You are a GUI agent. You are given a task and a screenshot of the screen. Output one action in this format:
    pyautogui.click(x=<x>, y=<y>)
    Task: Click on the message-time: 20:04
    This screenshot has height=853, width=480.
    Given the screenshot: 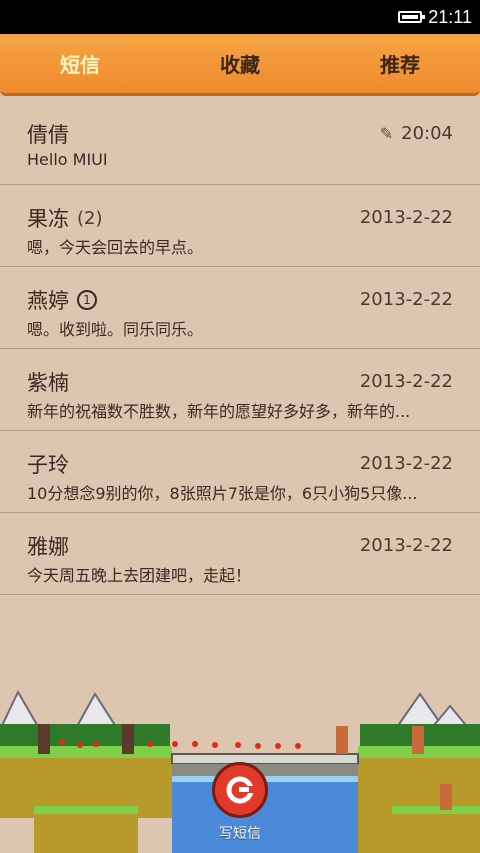 What is the action you would take?
    pyautogui.click(x=427, y=133)
    